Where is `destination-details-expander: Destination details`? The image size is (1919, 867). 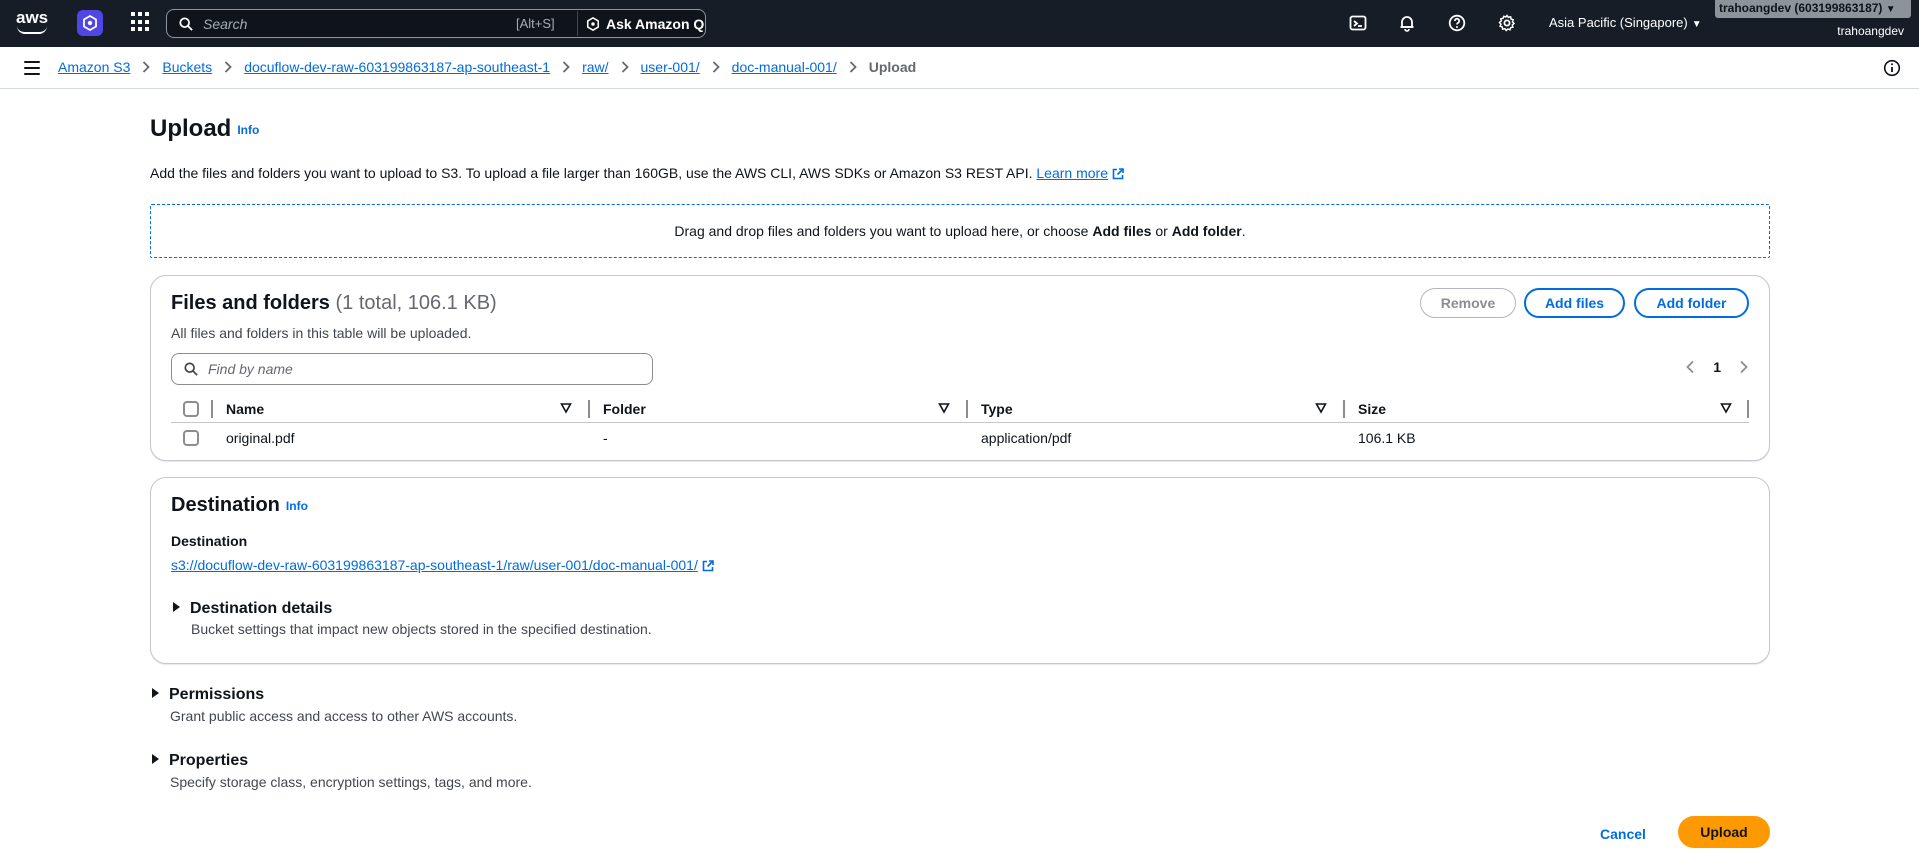
destination-details-expander: Destination details is located at coordinates (252, 609).